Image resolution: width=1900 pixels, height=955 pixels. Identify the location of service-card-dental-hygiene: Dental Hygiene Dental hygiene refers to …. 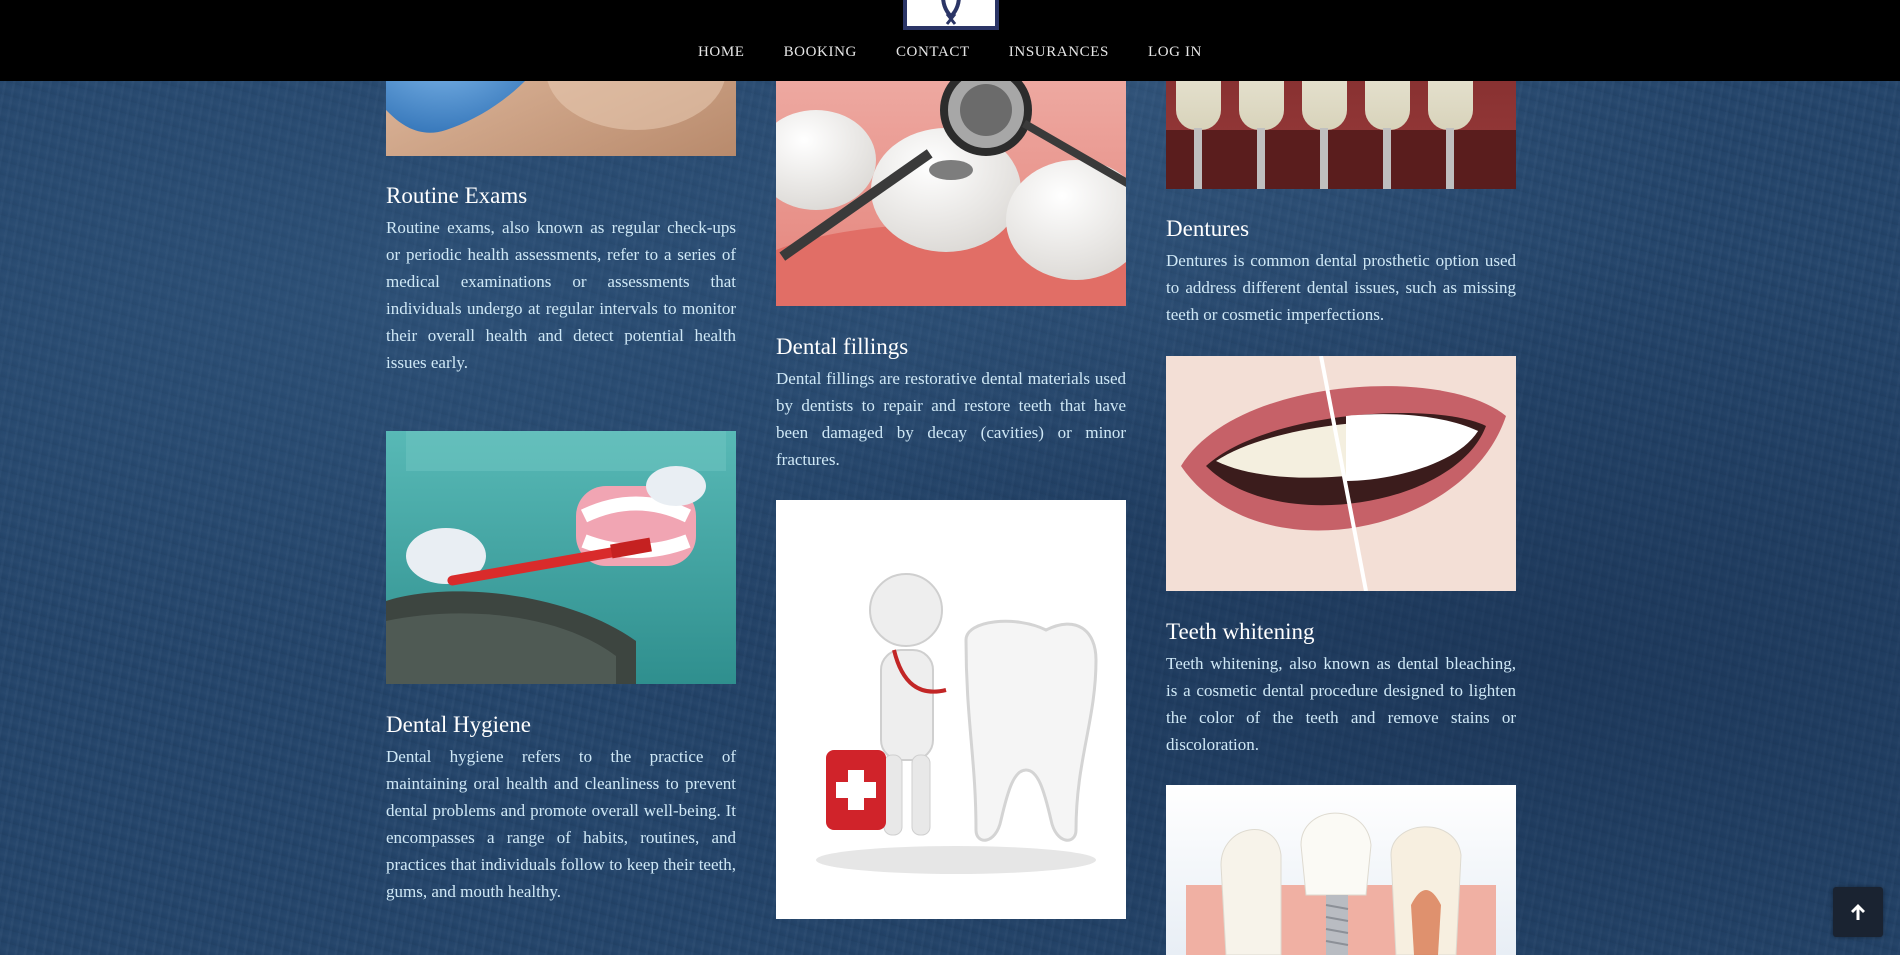
(561, 691).